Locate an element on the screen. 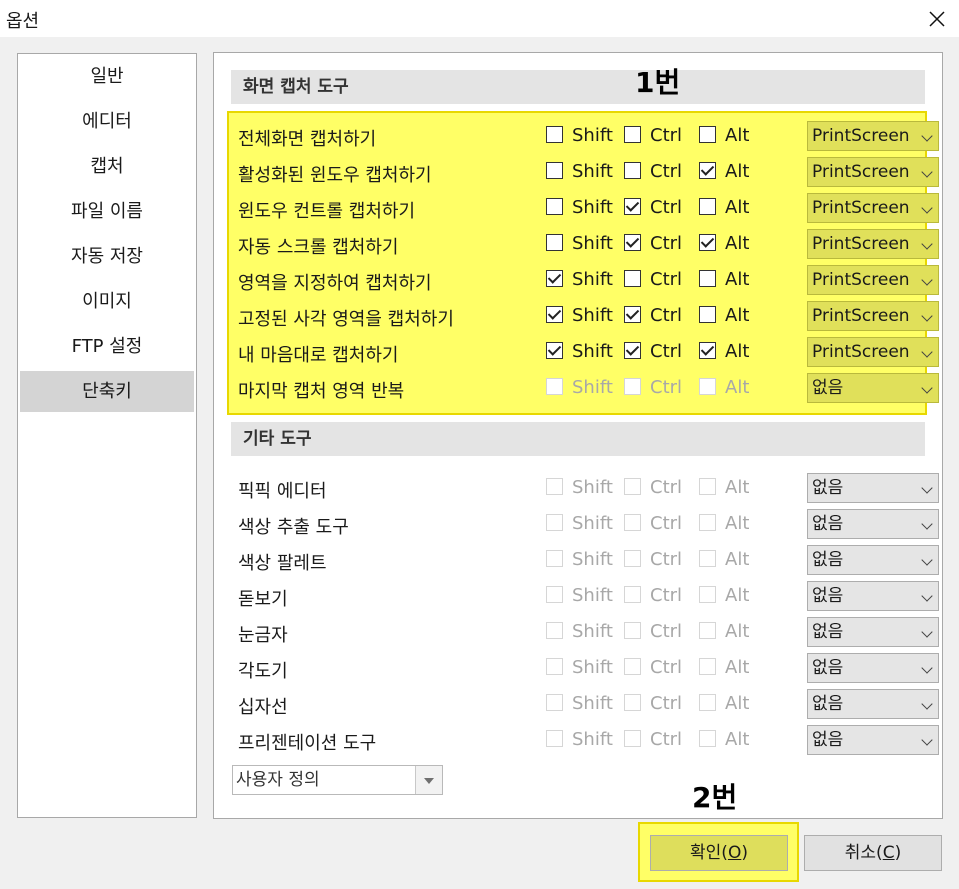 This screenshot has height=889, width=959. shortcut-row: 활성화된 윈도우 캡처하기 Shift Ctrl Alt PrintScreen is located at coordinates (588, 173).